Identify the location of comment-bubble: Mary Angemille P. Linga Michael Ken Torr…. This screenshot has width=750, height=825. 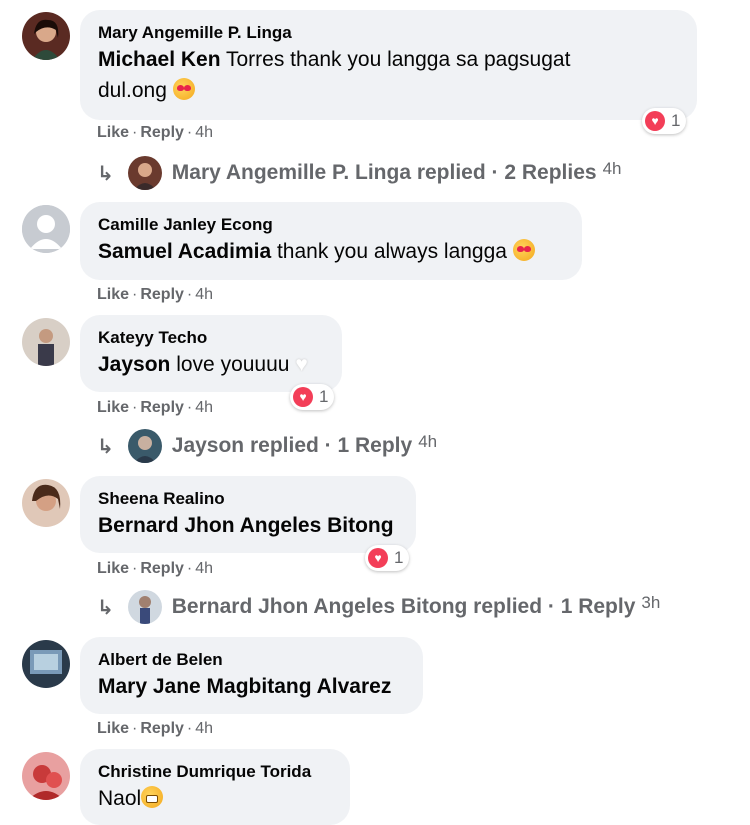
(388, 65).